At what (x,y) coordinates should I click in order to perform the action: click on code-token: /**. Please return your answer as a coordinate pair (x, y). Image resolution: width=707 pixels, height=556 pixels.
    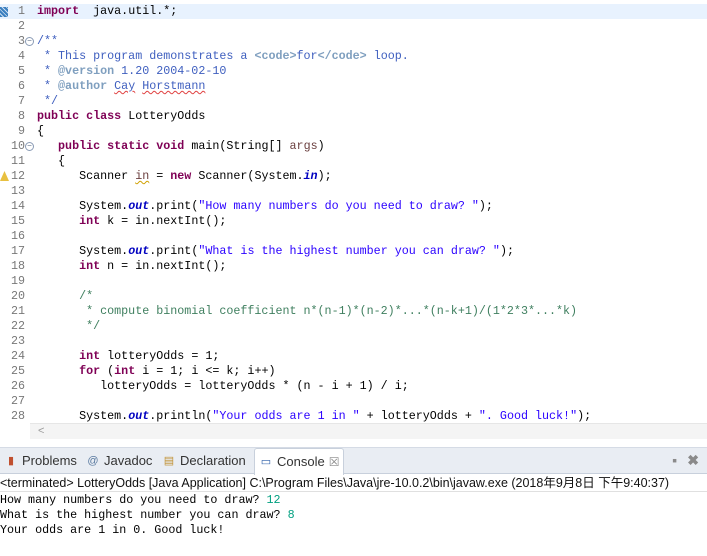
    Looking at the image, I should click on (48, 41).